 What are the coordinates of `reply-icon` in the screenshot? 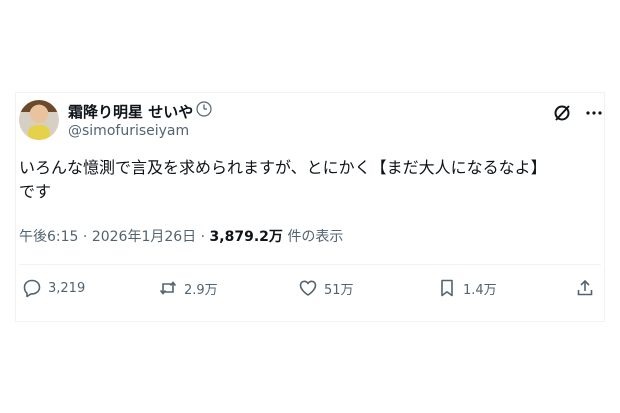 It's located at (32, 288).